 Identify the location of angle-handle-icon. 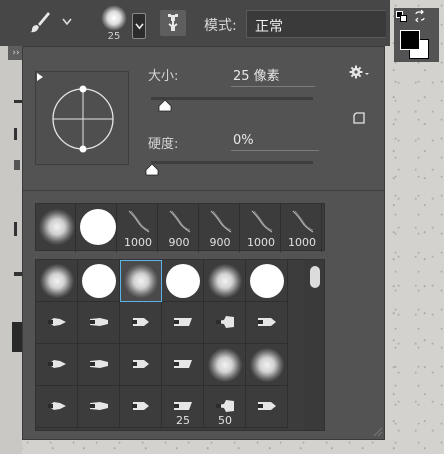
(40, 77).